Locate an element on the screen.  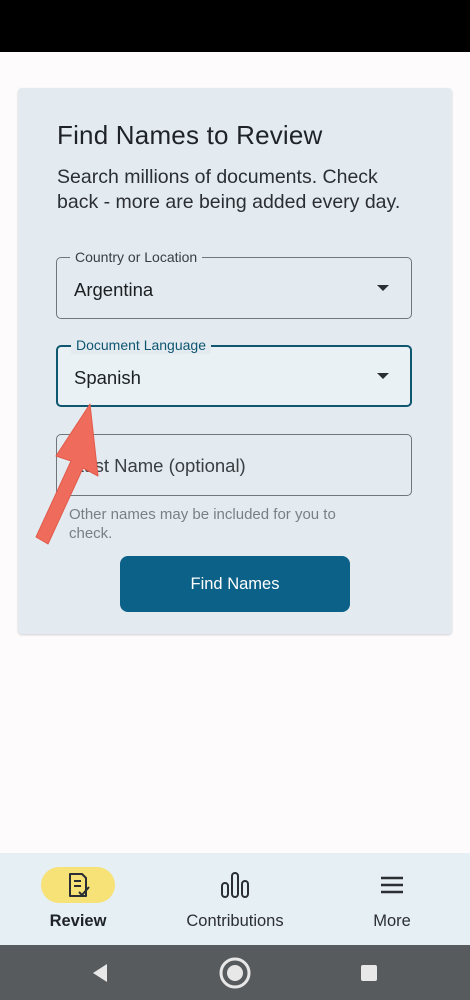
document-language-value: Spanish is located at coordinates (107, 377).